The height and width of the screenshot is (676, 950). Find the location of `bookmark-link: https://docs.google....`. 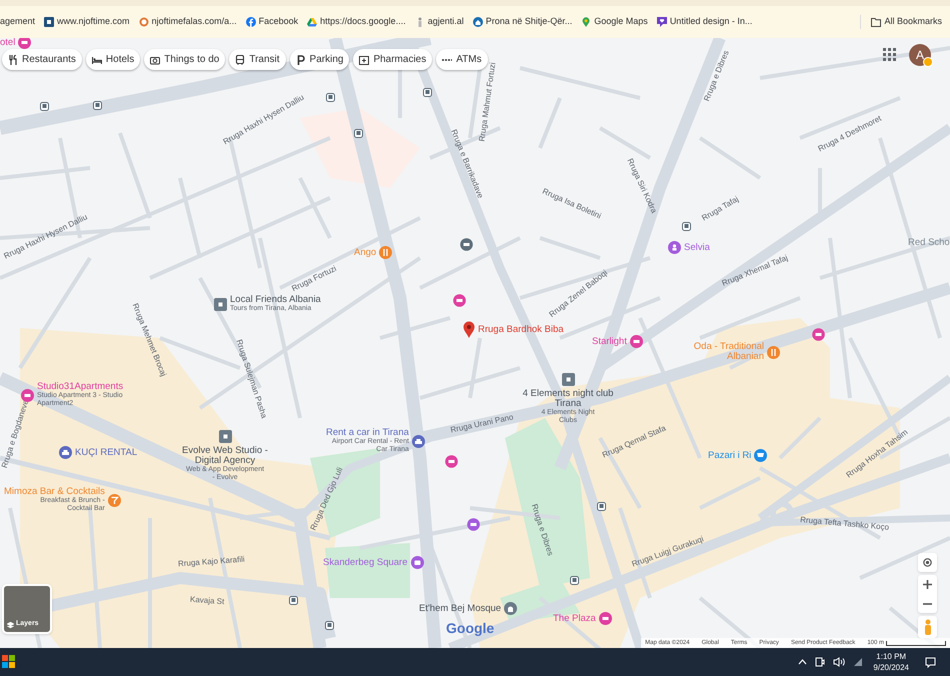

bookmark-link: https://docs.google.... is located at coordinates (356, 22).